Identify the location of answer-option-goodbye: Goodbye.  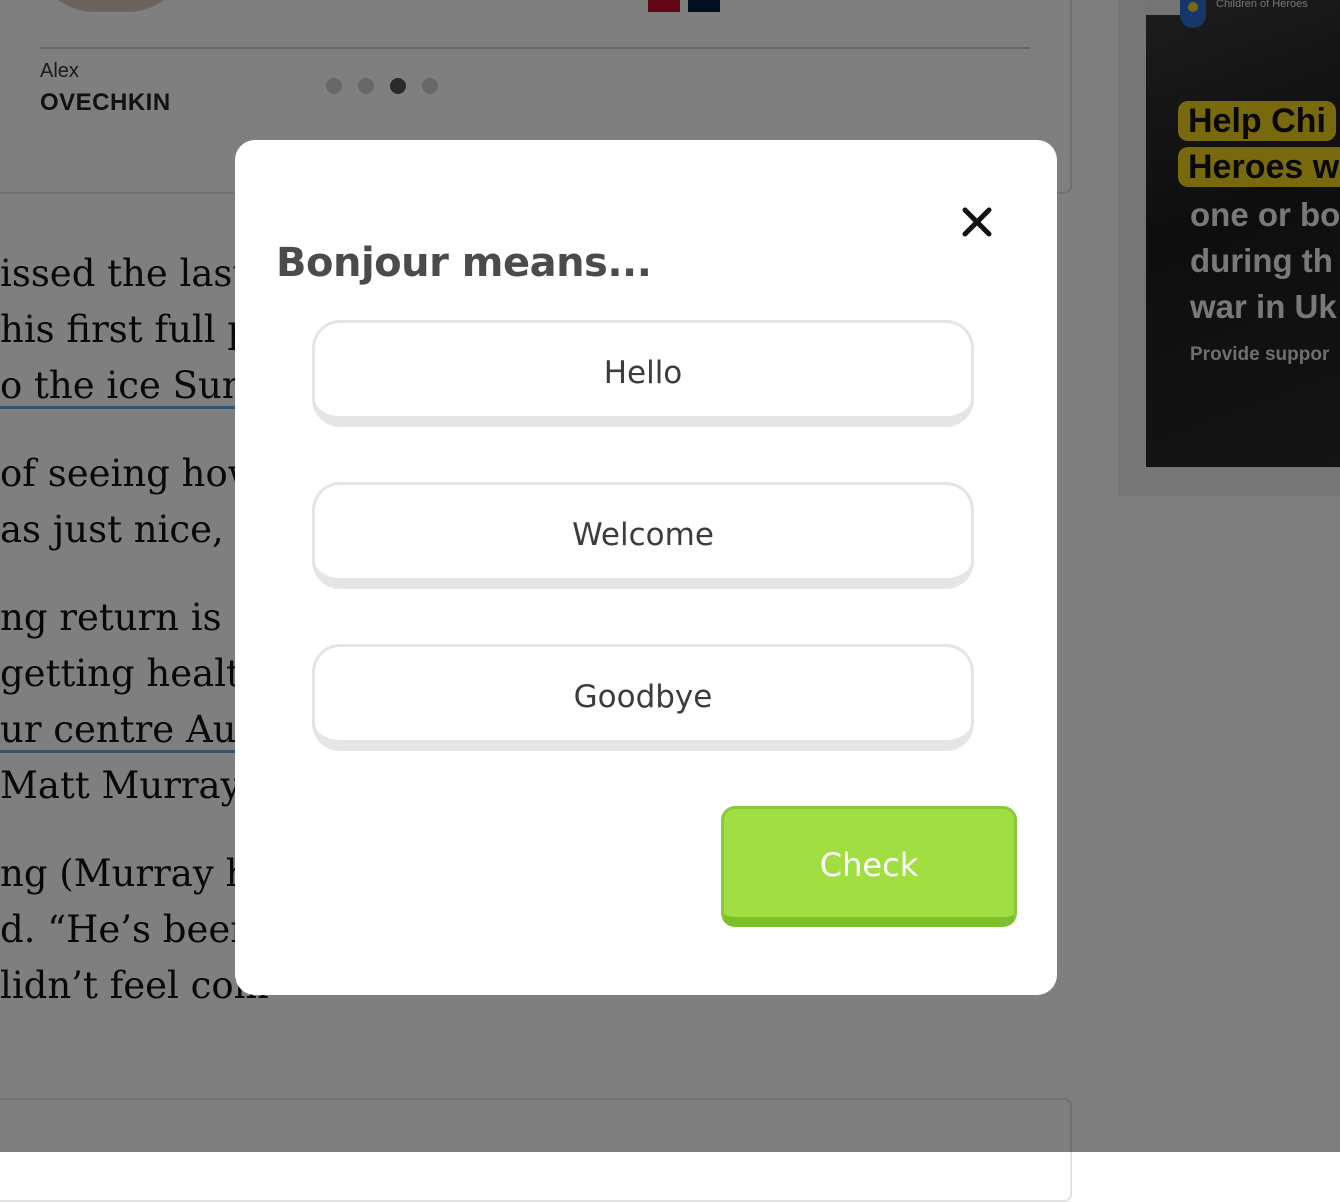
(643, 697).